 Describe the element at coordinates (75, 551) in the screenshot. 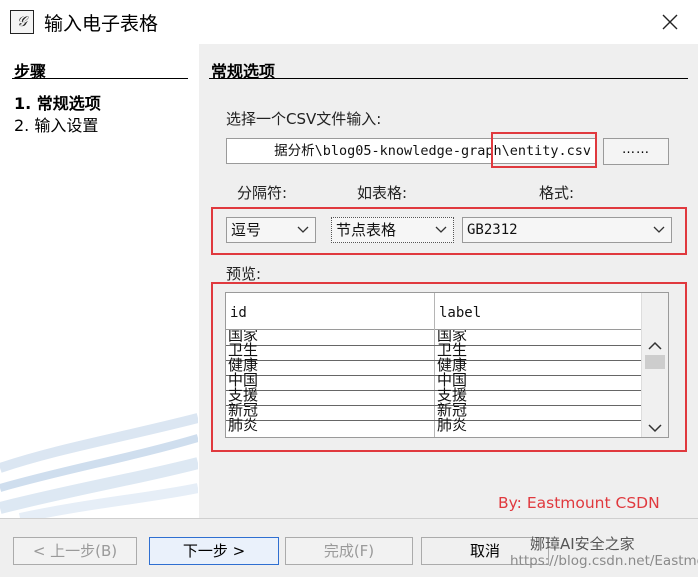

I see `back-button: < 上一步(B)` at that location.